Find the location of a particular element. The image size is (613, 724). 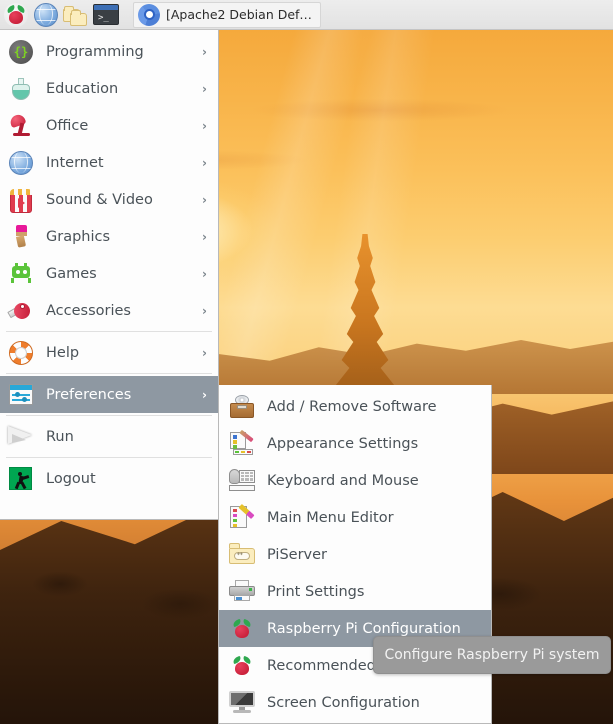

submenu-item-appearance-settings: Appearance Settings is located at coordinates (355, 443).